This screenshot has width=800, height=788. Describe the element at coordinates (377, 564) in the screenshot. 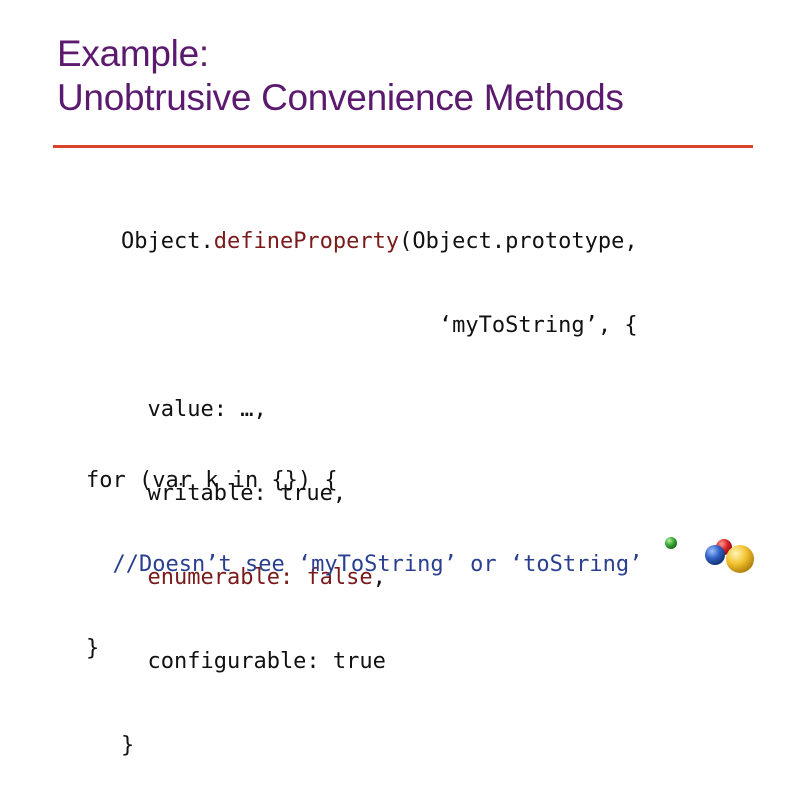

I see `code-comment: //Doesn’t see ‘myToString’ or ‘toString’` at that location.